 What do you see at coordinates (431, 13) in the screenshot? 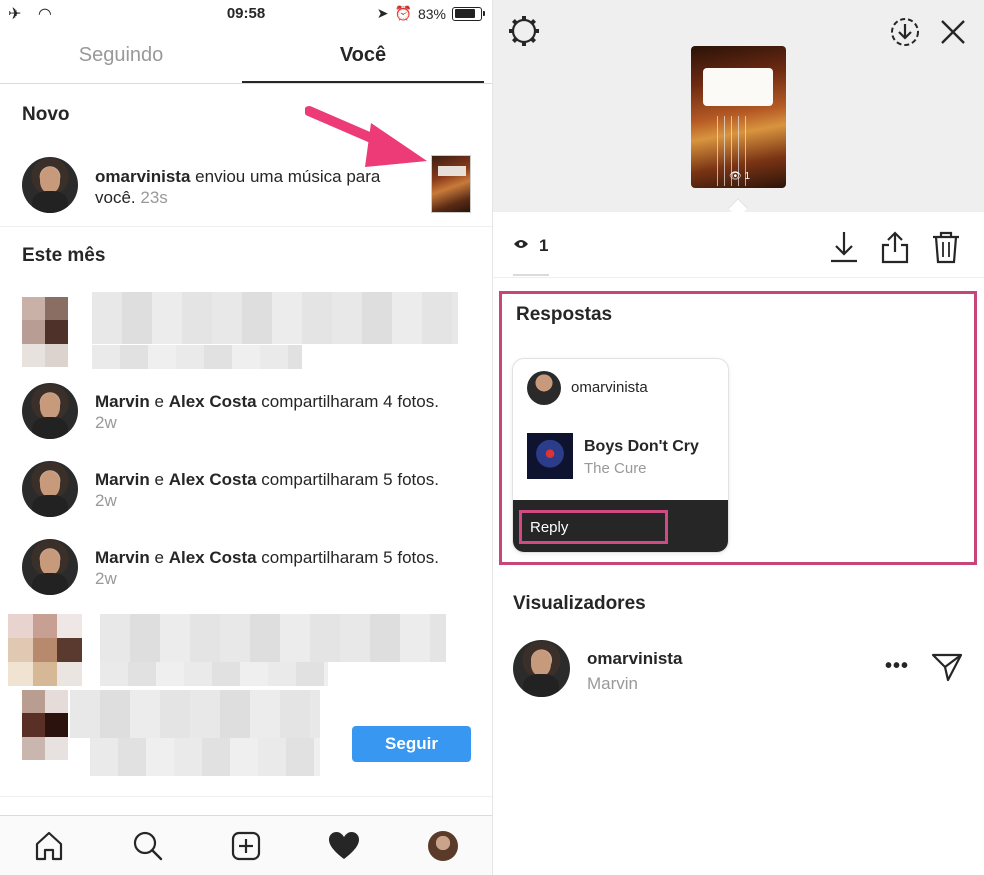
I see `battery-percent: 83%` at bounding box center [431, 13].